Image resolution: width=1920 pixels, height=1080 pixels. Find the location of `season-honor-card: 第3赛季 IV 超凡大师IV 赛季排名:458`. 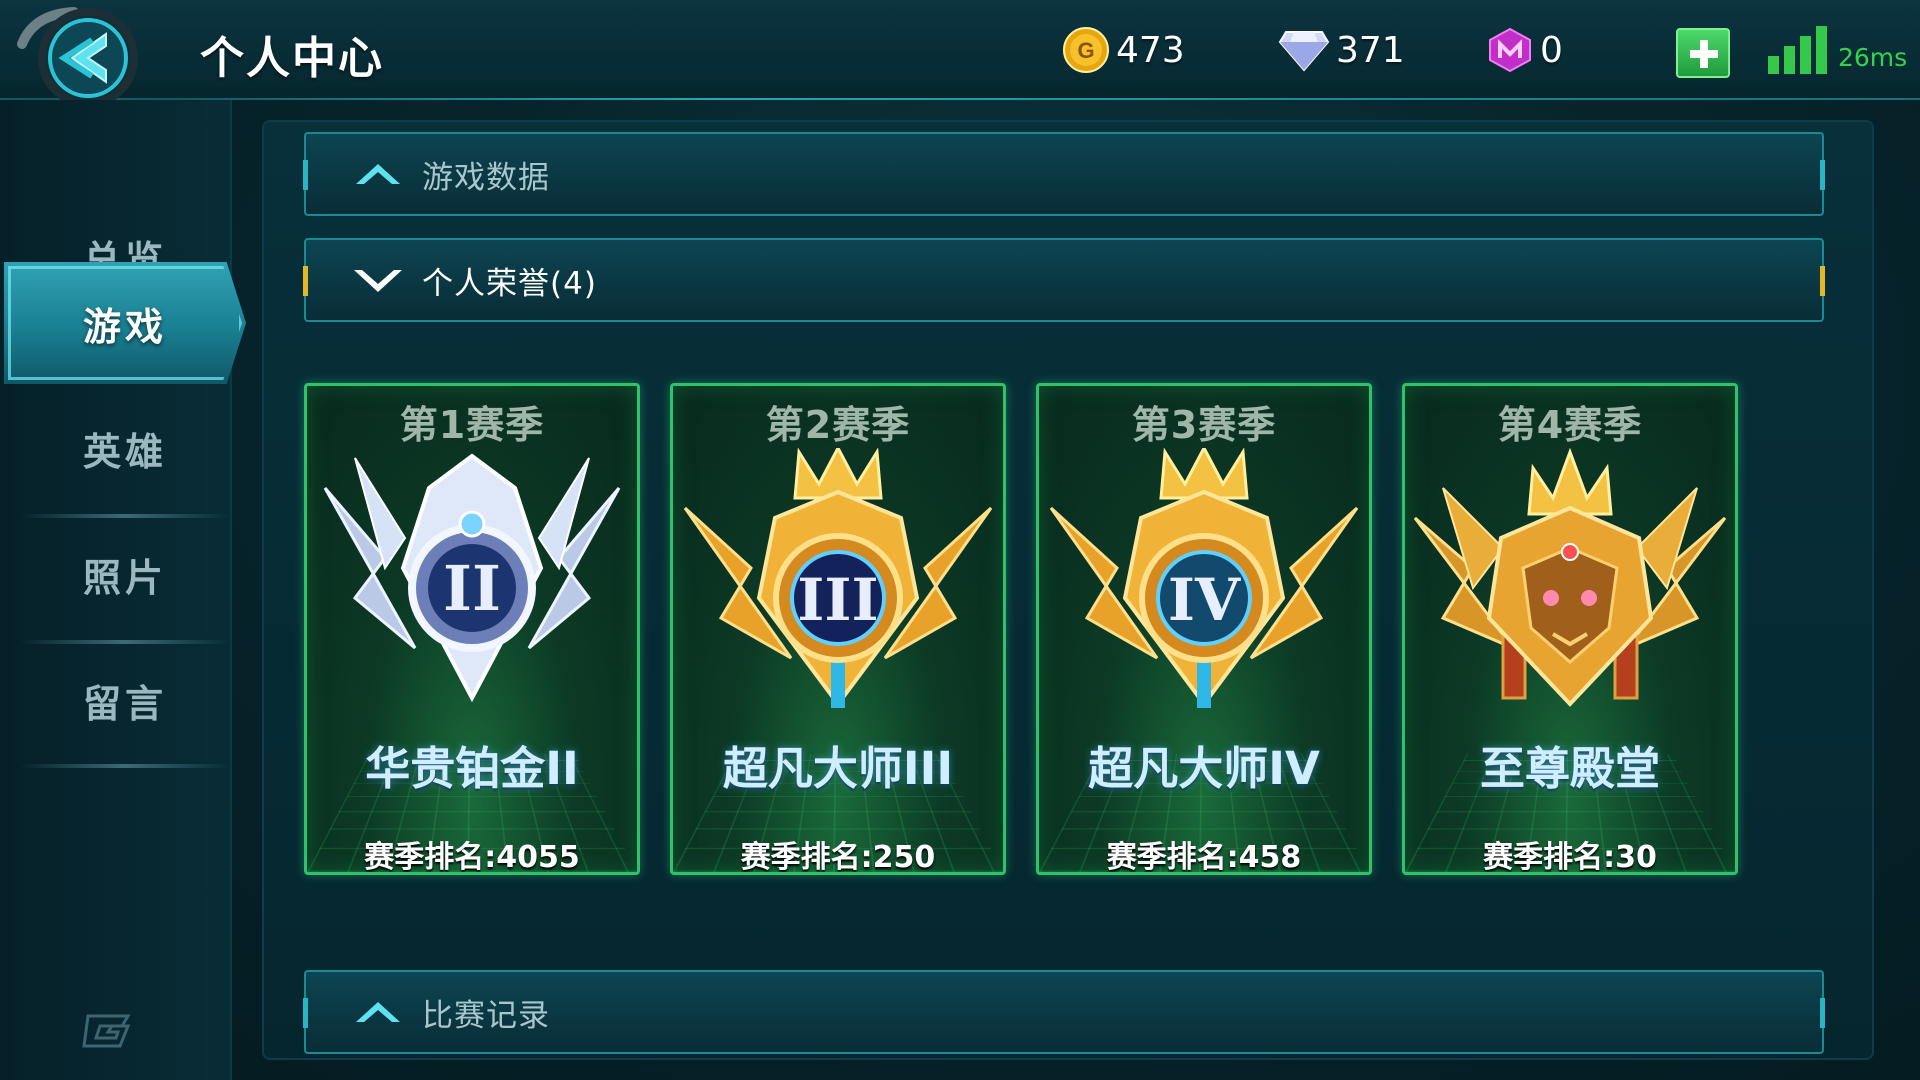

season-honor-card: 第3赛季 IV 超凡大师IV 赛季排名:458 is located at coordinates (1204, 629).